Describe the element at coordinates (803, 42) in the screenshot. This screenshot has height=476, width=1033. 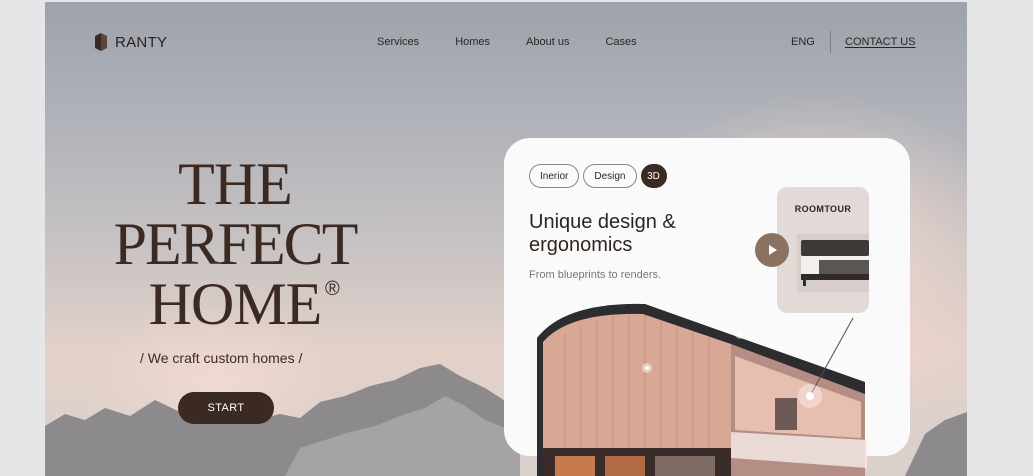
I see `language-selector: ENG` at that location.